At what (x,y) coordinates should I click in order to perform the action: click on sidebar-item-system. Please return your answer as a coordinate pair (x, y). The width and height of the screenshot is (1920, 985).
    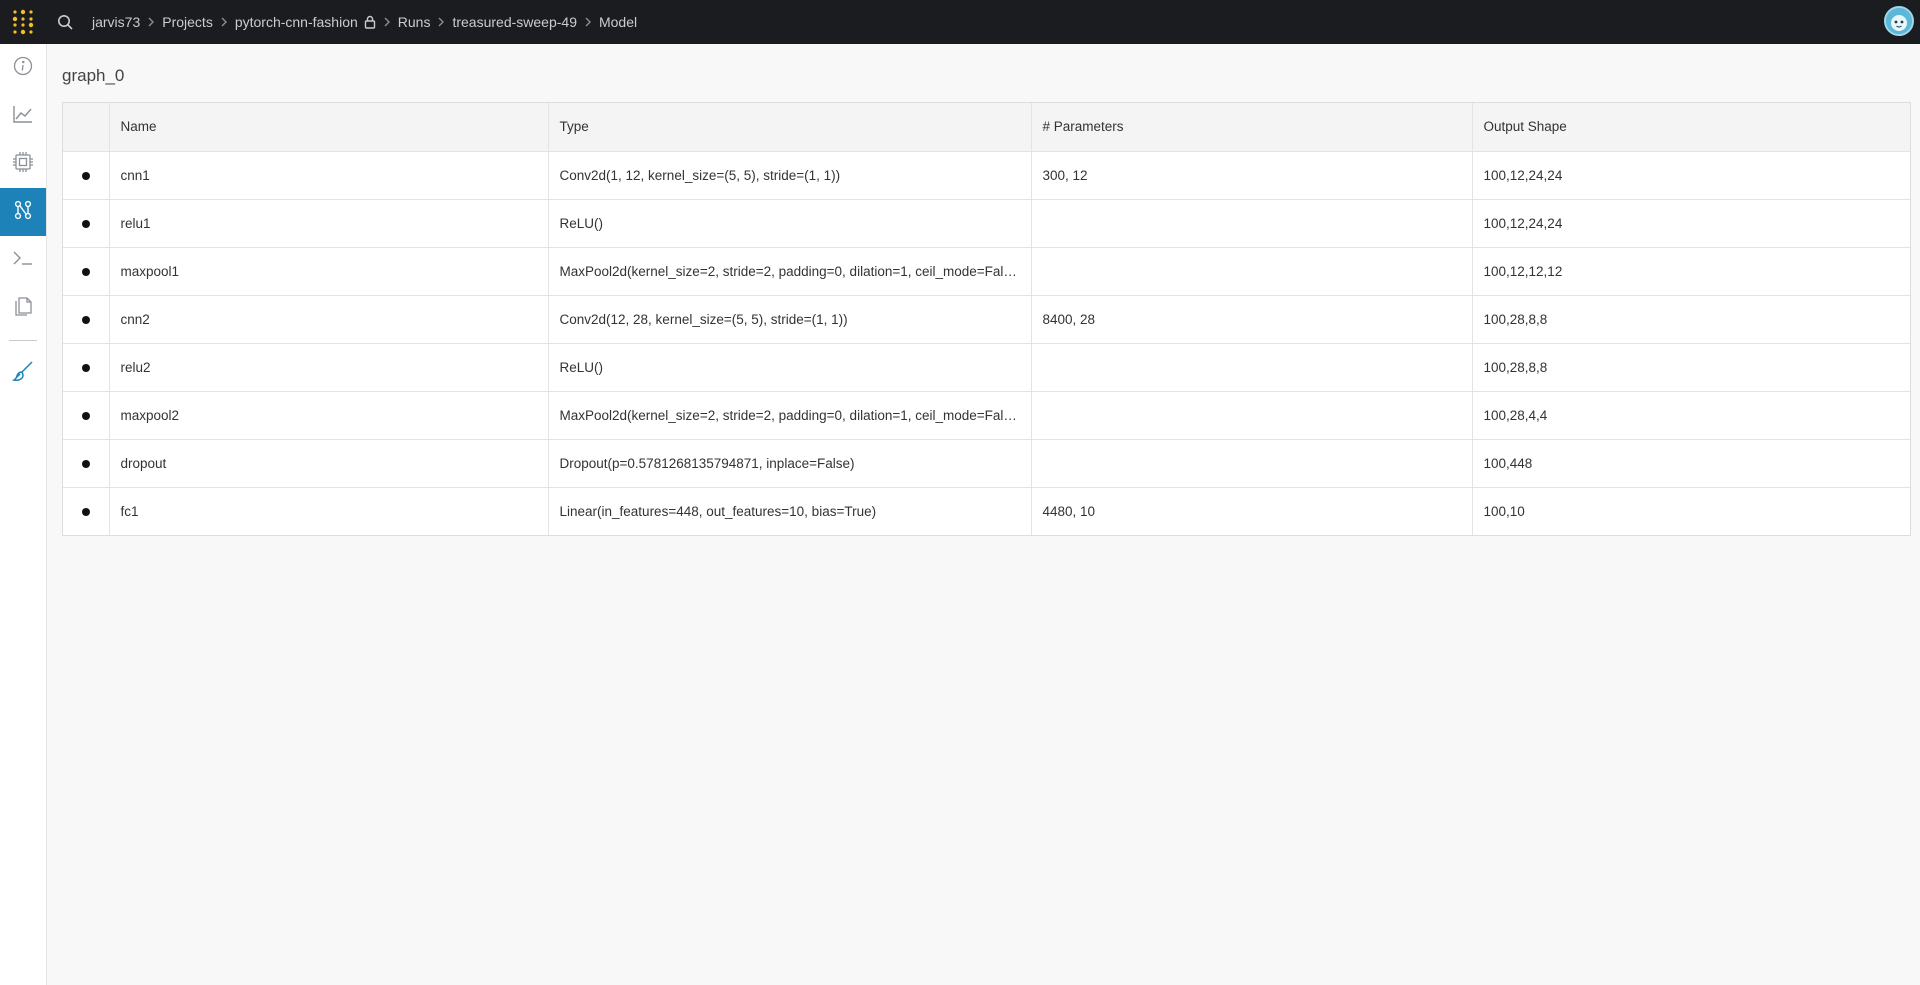
    Looking at the image, I should click on (23, 164).